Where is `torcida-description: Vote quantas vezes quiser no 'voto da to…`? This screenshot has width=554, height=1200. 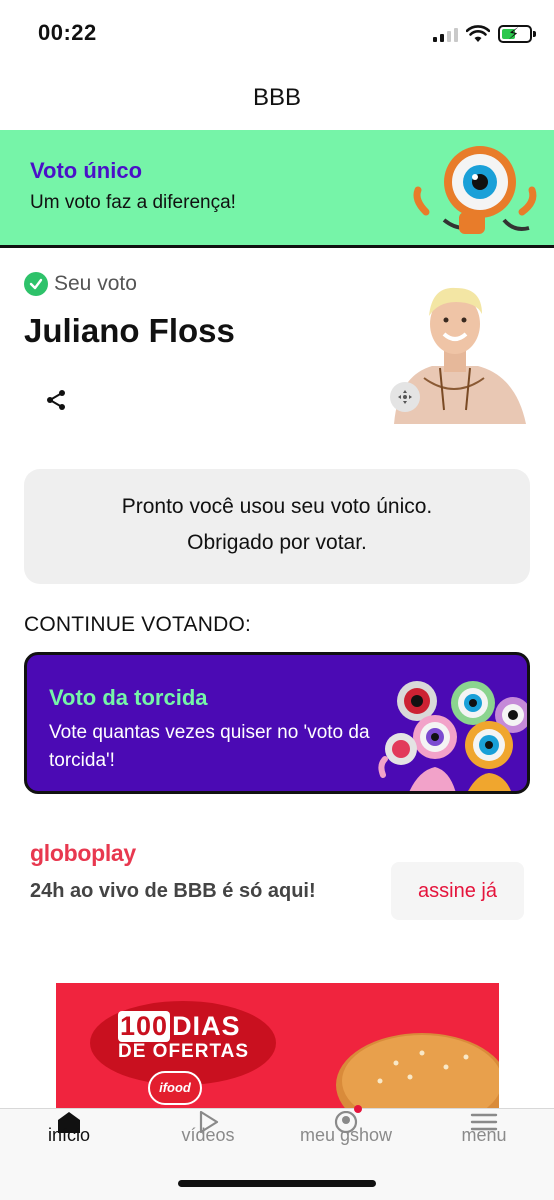 torcida-description: Vote quantas vezes quiser no 'voto da to… is located at coordinates (209, 746).